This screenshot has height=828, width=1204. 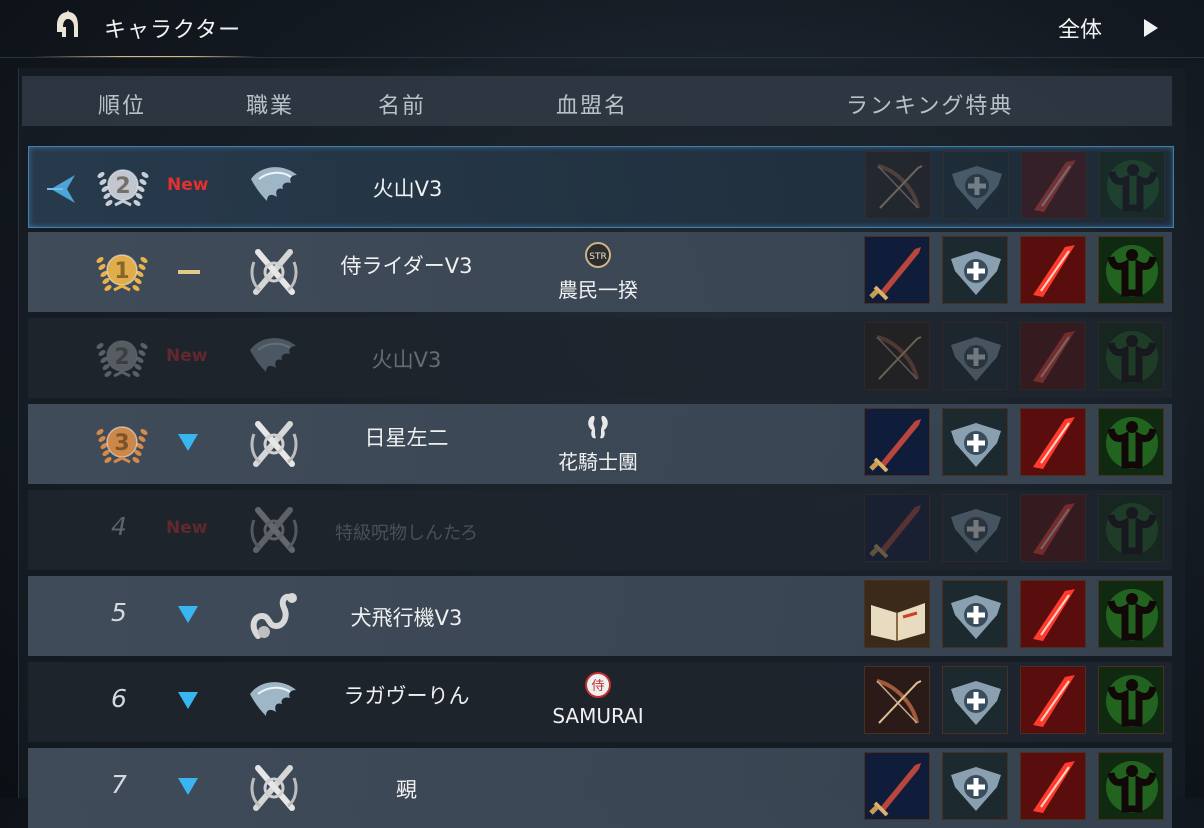 What do you see at coordinates (602, 57) in the screenshot?
I see `divider` at bounding box center [602, 57].